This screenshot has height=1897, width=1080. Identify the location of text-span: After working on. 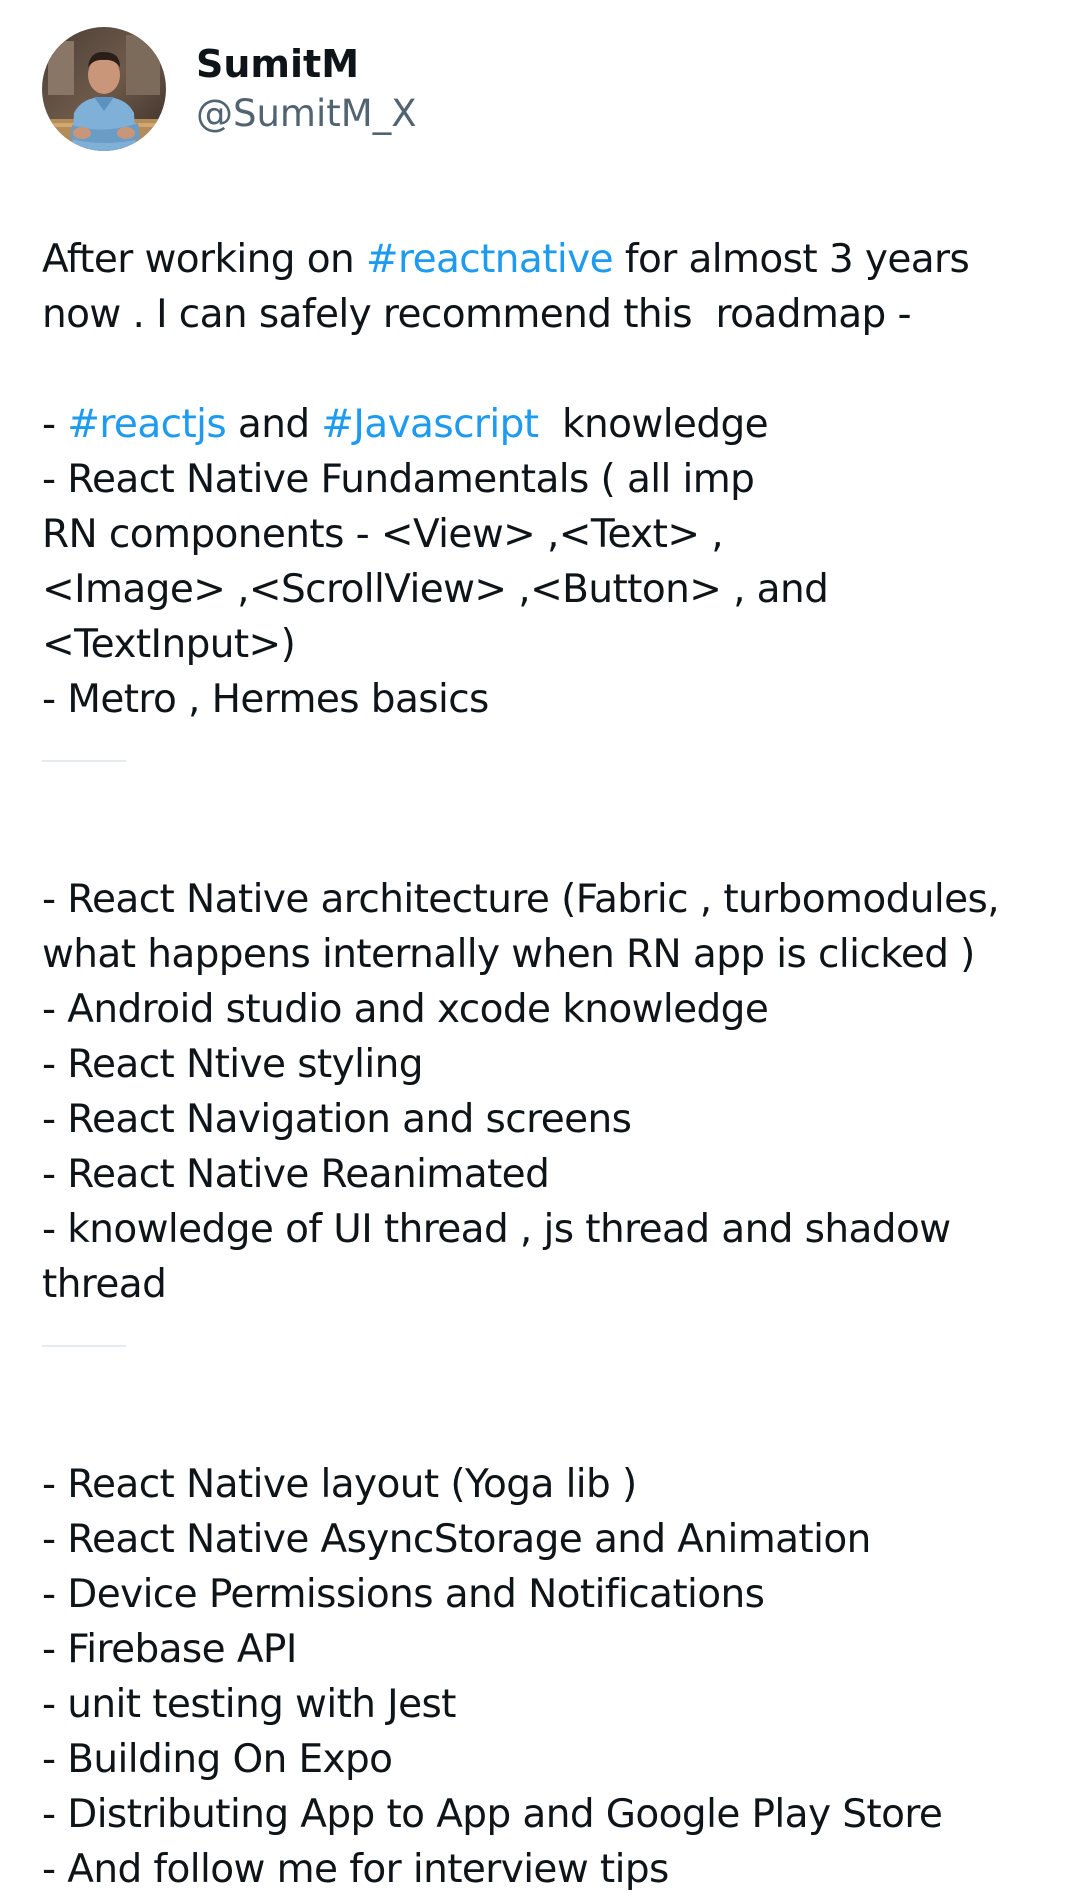
(204, 259).